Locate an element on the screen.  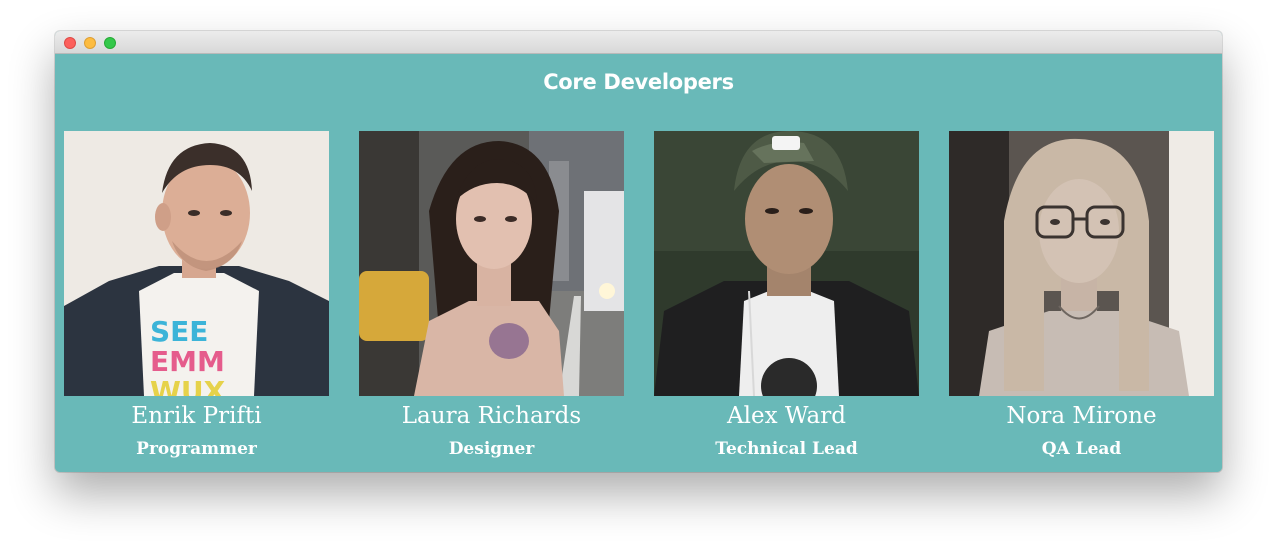
member-photo-nora is located at coordinates (1081, 263).